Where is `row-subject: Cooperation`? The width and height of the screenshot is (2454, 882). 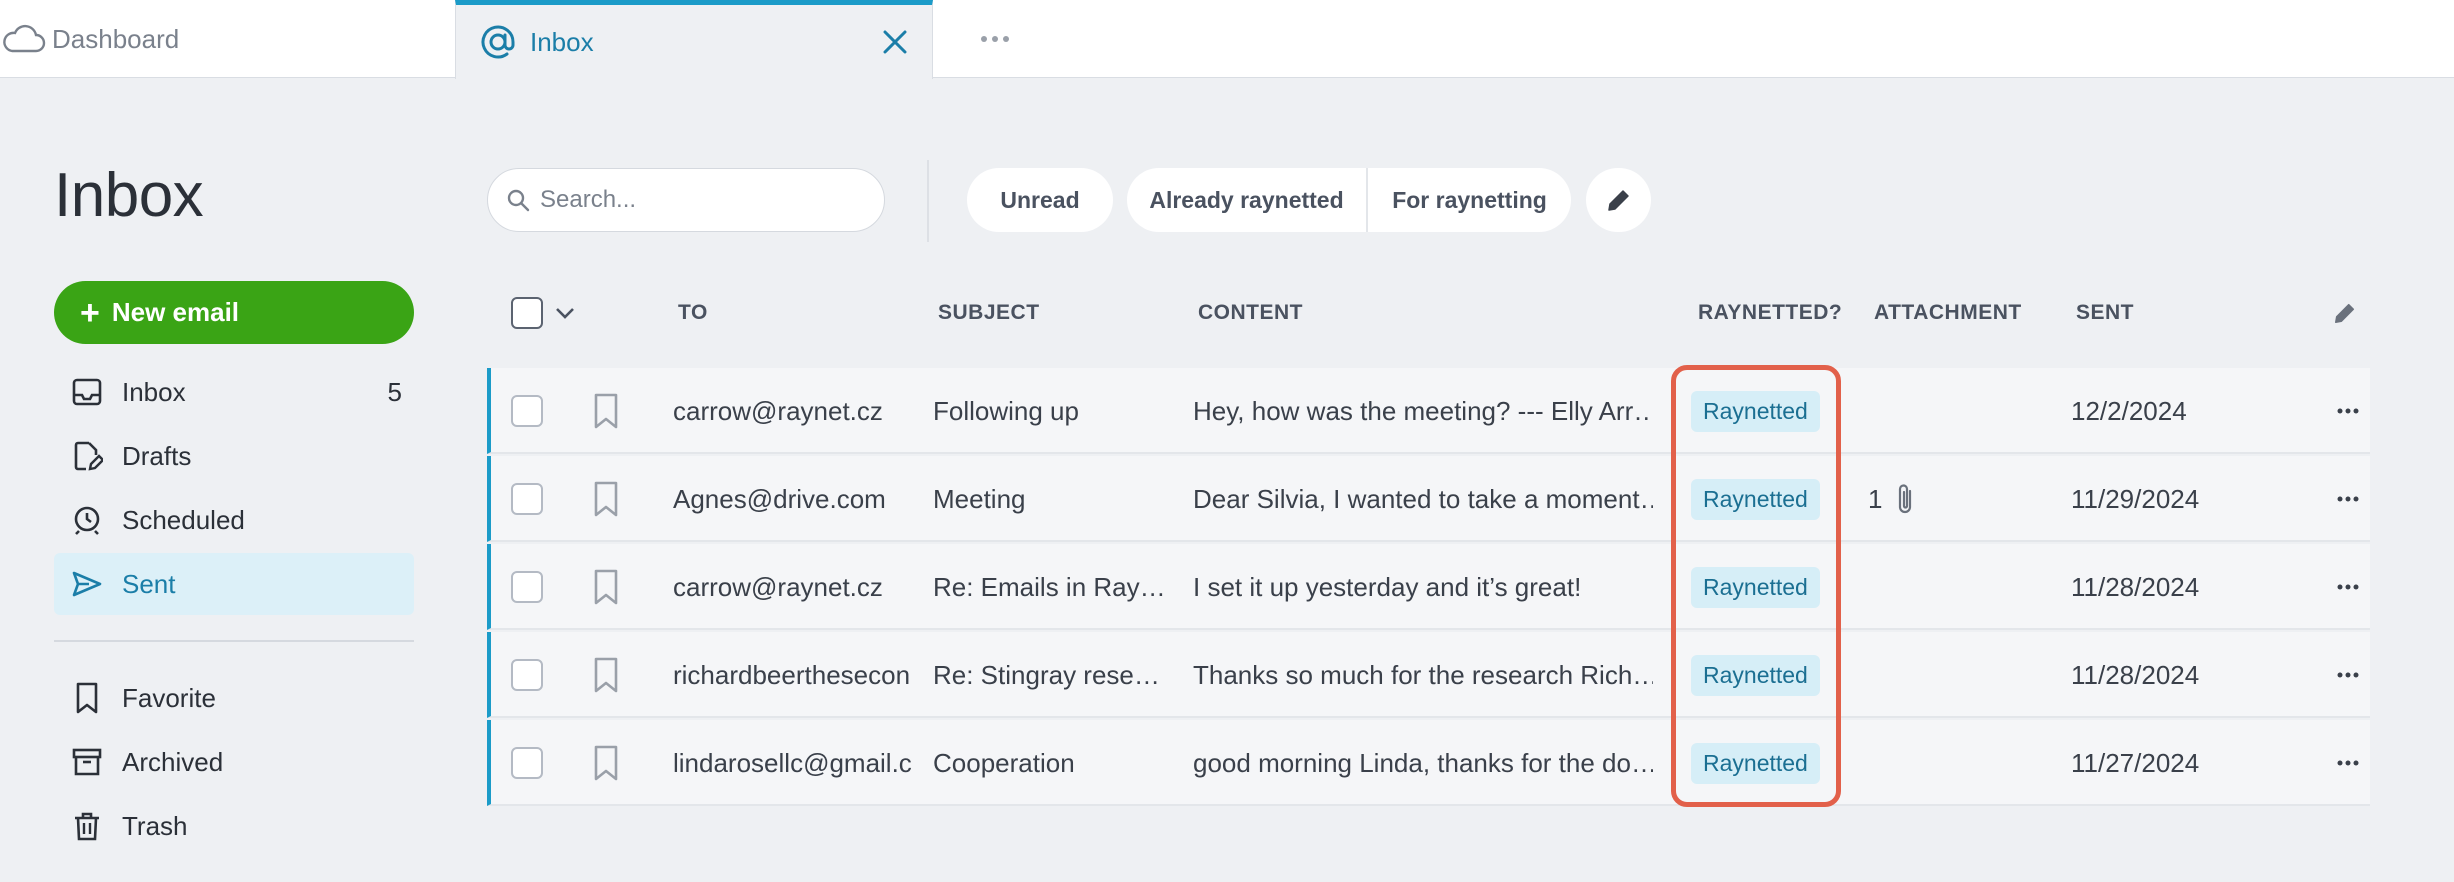 row-subject: Cooperation is located at coordinates (1004, 762).